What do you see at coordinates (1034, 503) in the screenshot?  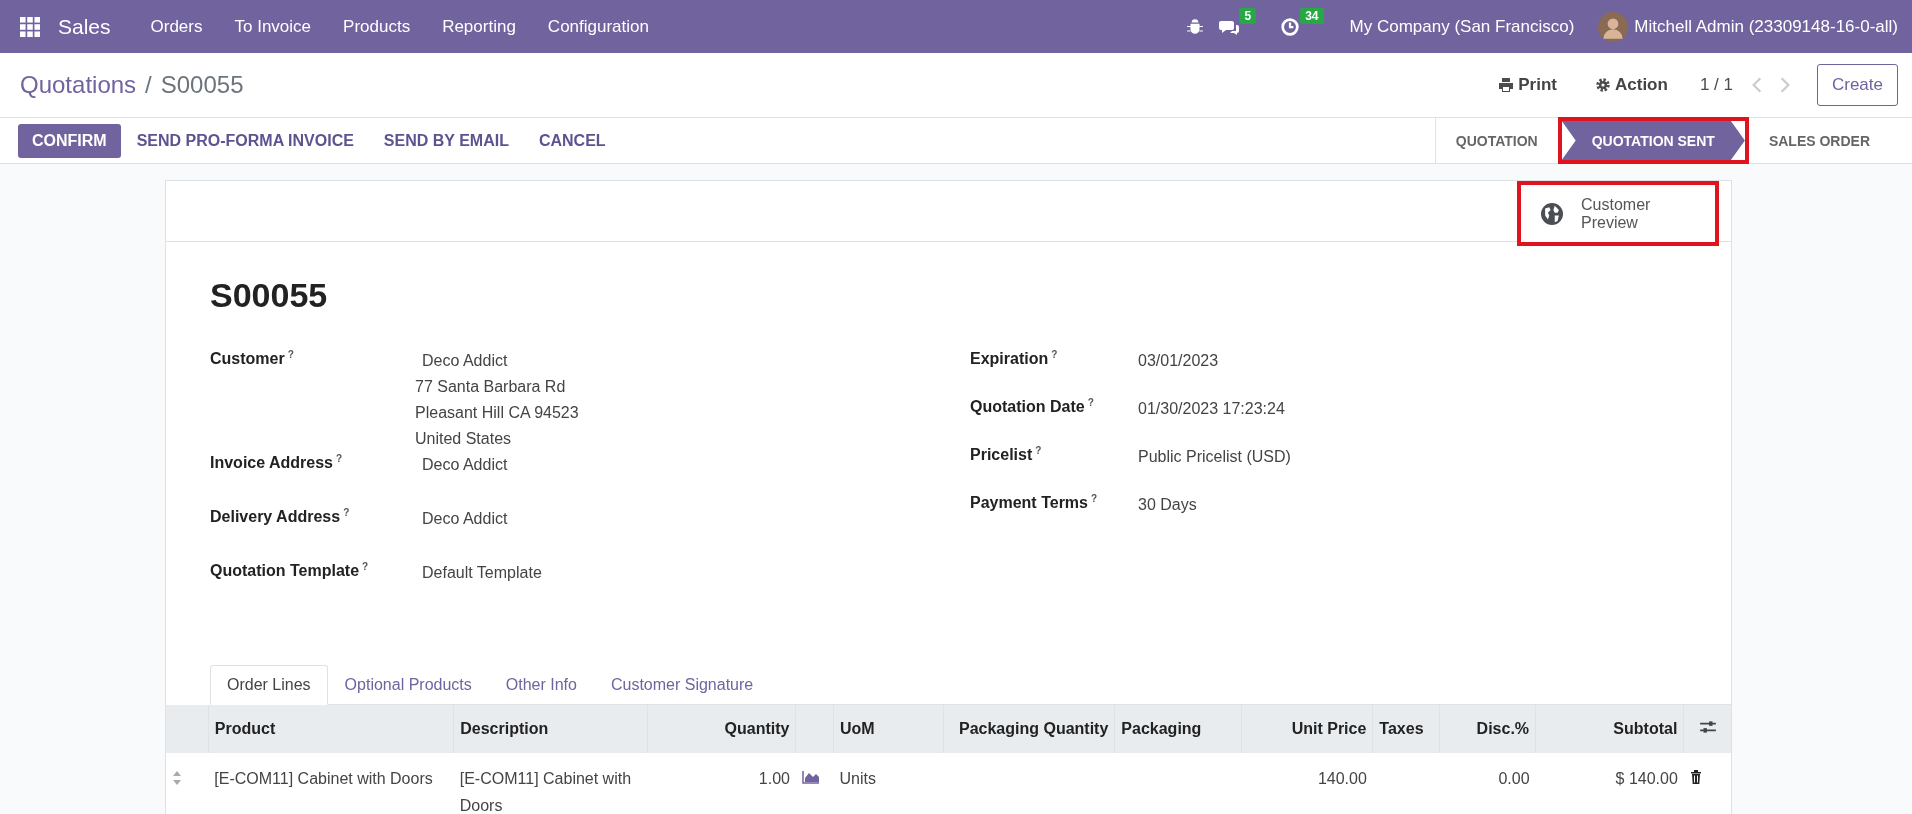 I see `field-label: Payment Terms $^{?}$` at bounding box center [1034, 503].